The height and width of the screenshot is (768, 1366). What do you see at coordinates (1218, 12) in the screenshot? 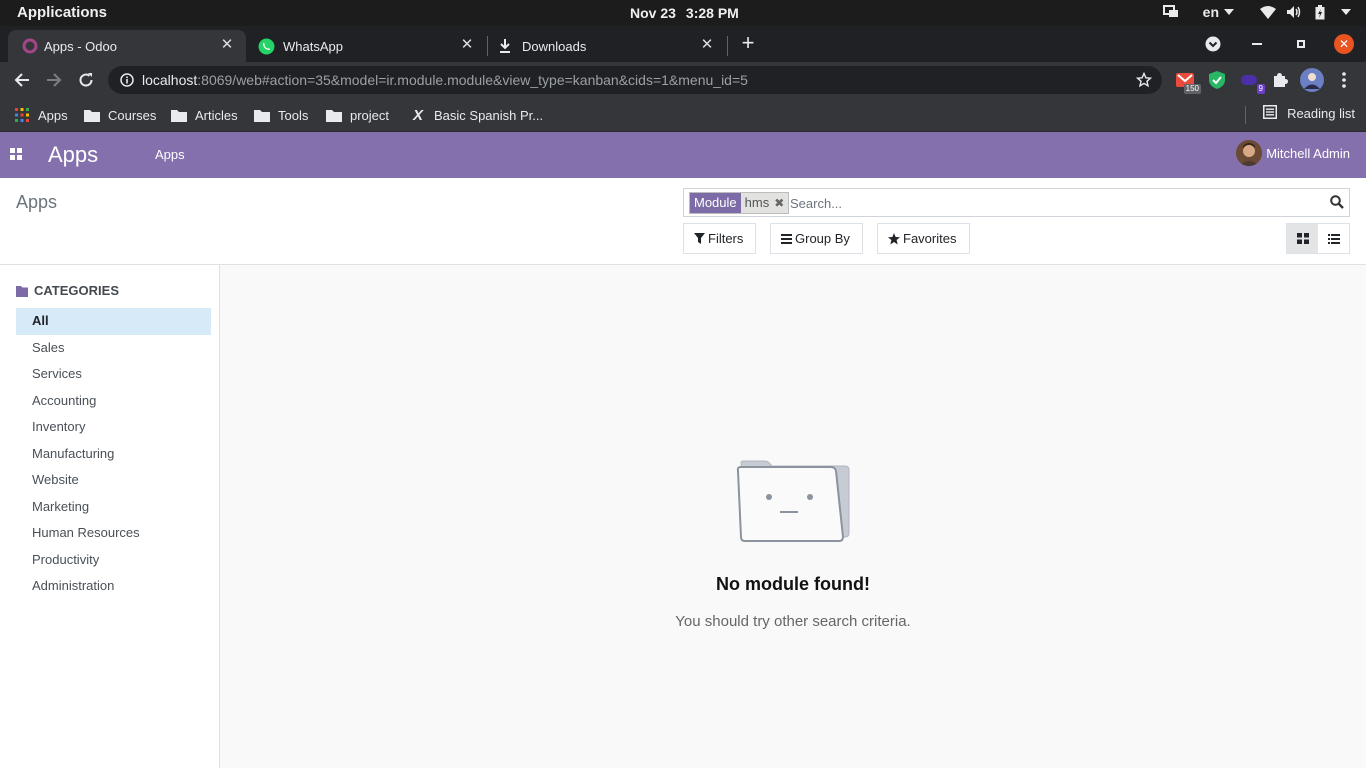
I see `language-indicator: en` at bounding box center [1218, 12].